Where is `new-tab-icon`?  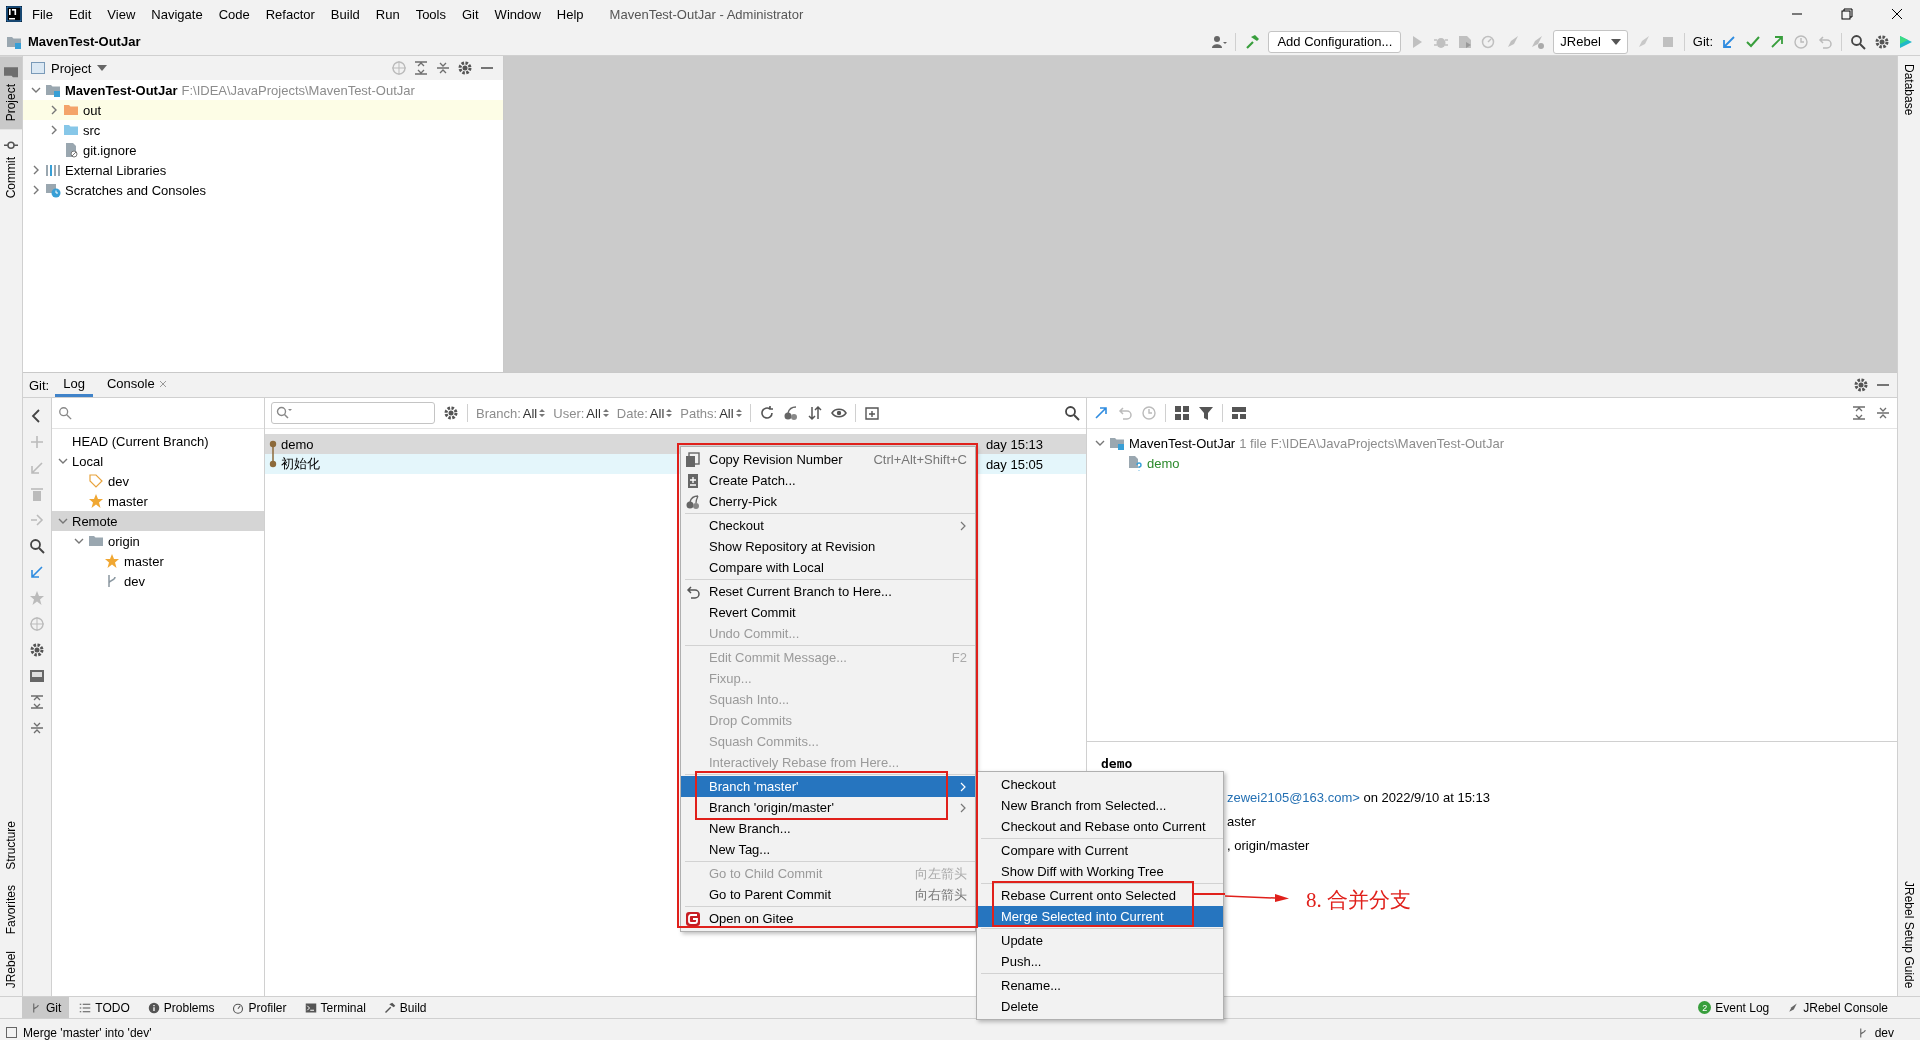
new-tab-icon is located at coordinates (871, 413).